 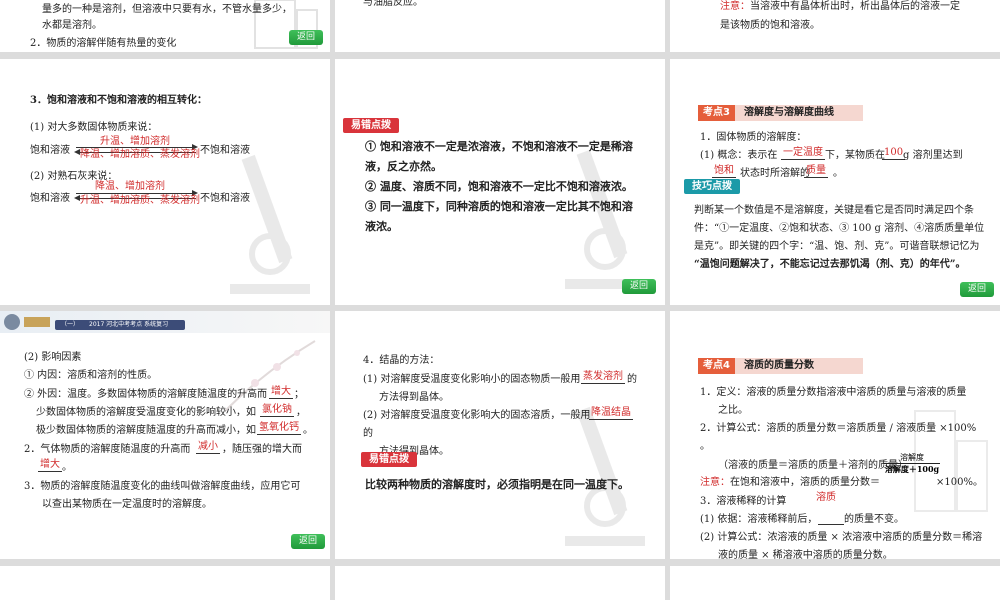 What do you see at coordinates (837, 246) in the screenshot?
I see `tip-line-3: 是克”。即关键的四个字：“温、饱、剂、克”。可谐音联想记忆为` at bounding box center [837, 246].